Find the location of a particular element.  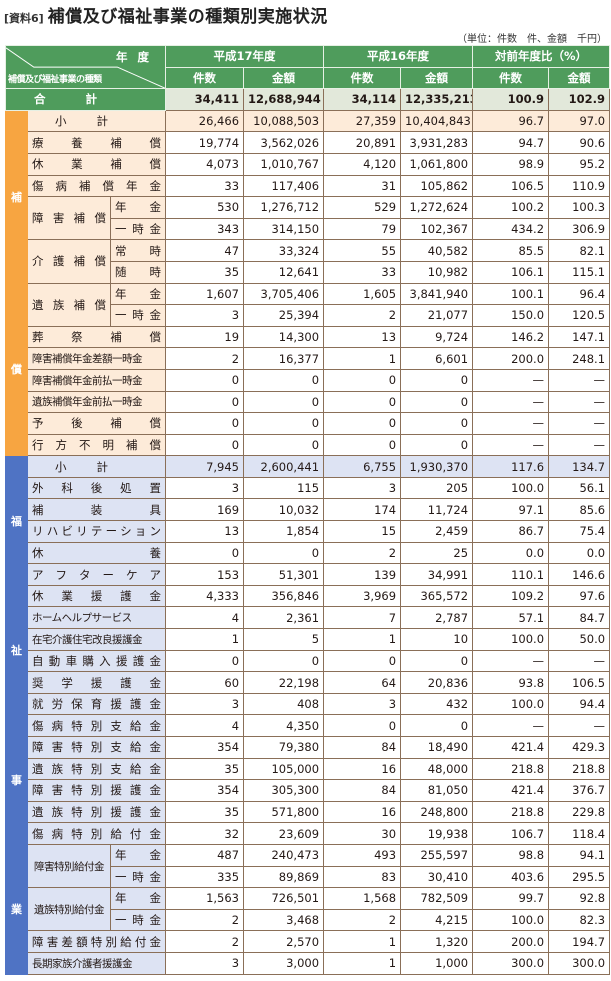

cell-value: 200.0 is located at coordinates (511, 358).